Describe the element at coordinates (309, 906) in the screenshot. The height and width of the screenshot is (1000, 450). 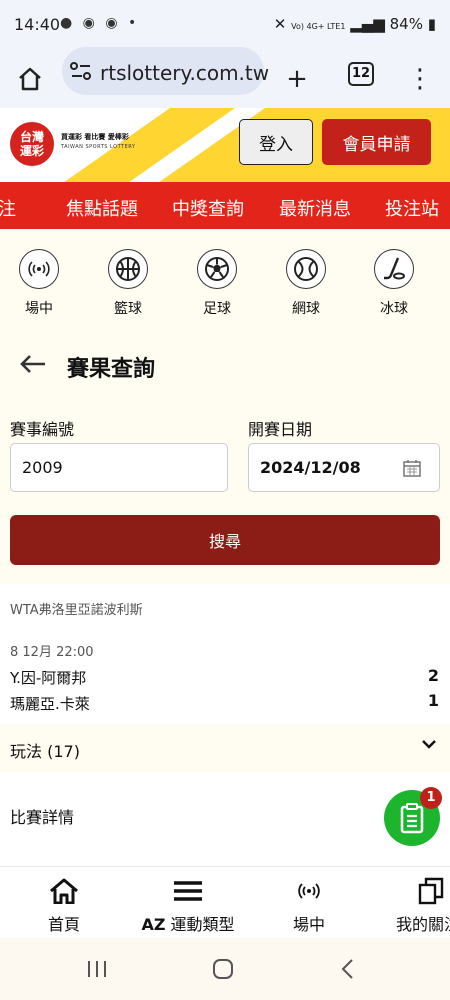
I see `bottom-nav-live: 場中` at that location.